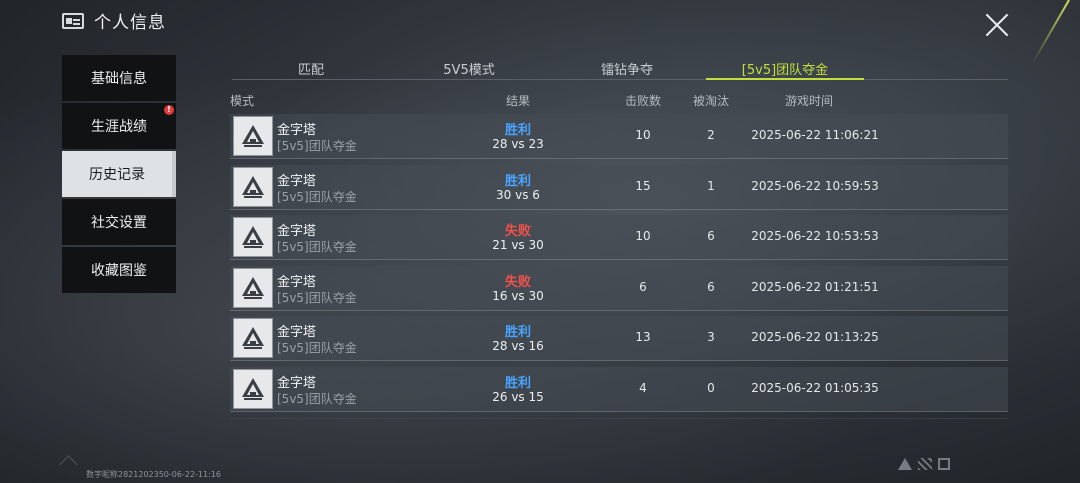 This screenshot has width=1080, height=483. Describe the element at coordinates (469, 67) in the screenshot. I see `tab-5v5: 5V5模式` at that location.